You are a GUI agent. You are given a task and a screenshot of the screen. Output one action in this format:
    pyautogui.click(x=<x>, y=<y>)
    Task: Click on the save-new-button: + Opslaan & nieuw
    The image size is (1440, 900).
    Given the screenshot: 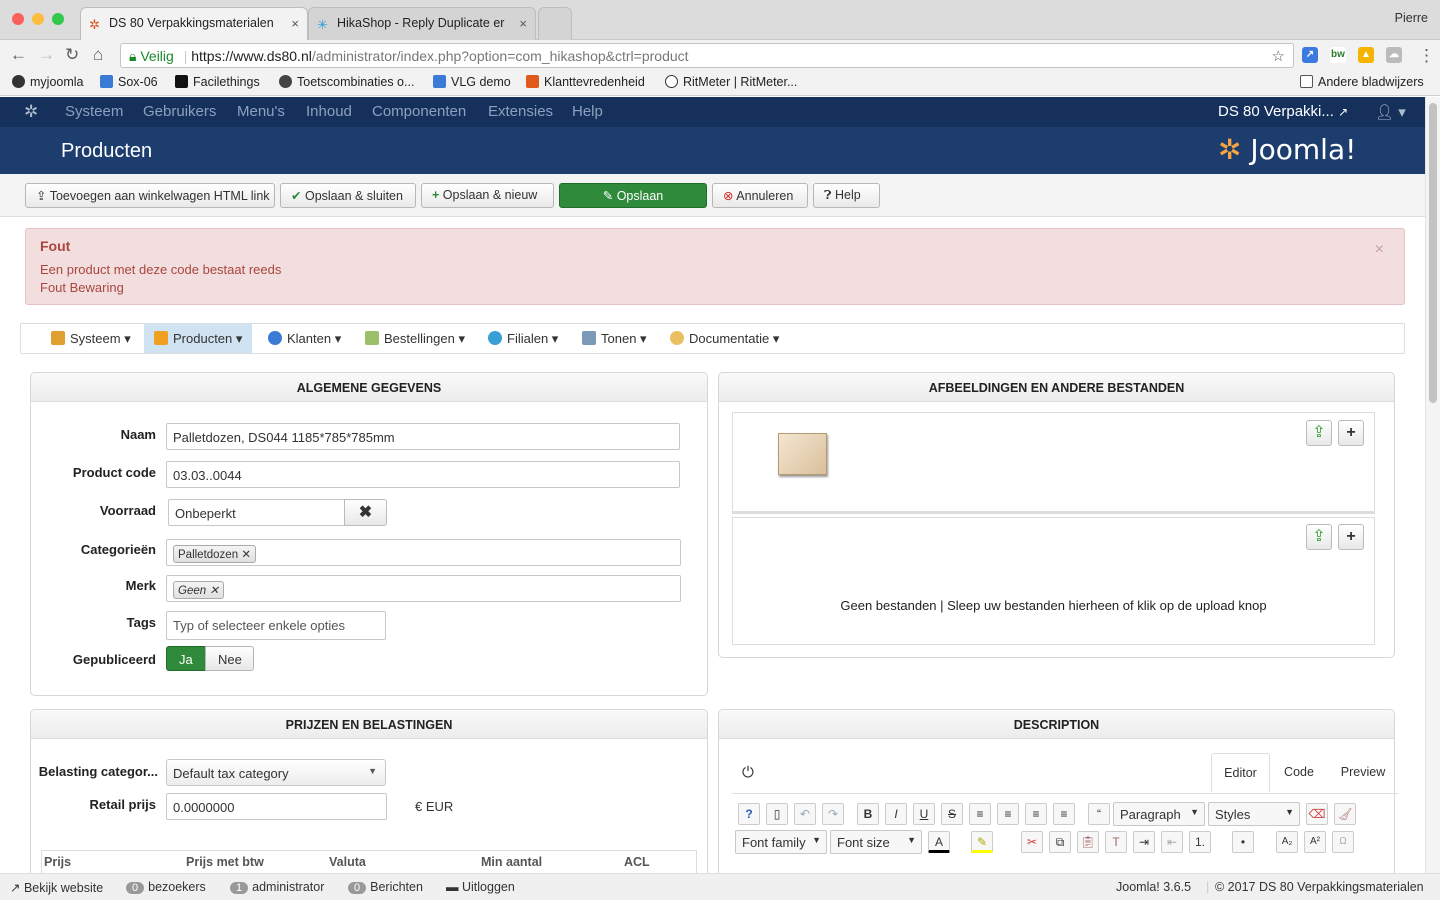 What is the action you would take?
    pyautogui.click(x=487, y=195)
    